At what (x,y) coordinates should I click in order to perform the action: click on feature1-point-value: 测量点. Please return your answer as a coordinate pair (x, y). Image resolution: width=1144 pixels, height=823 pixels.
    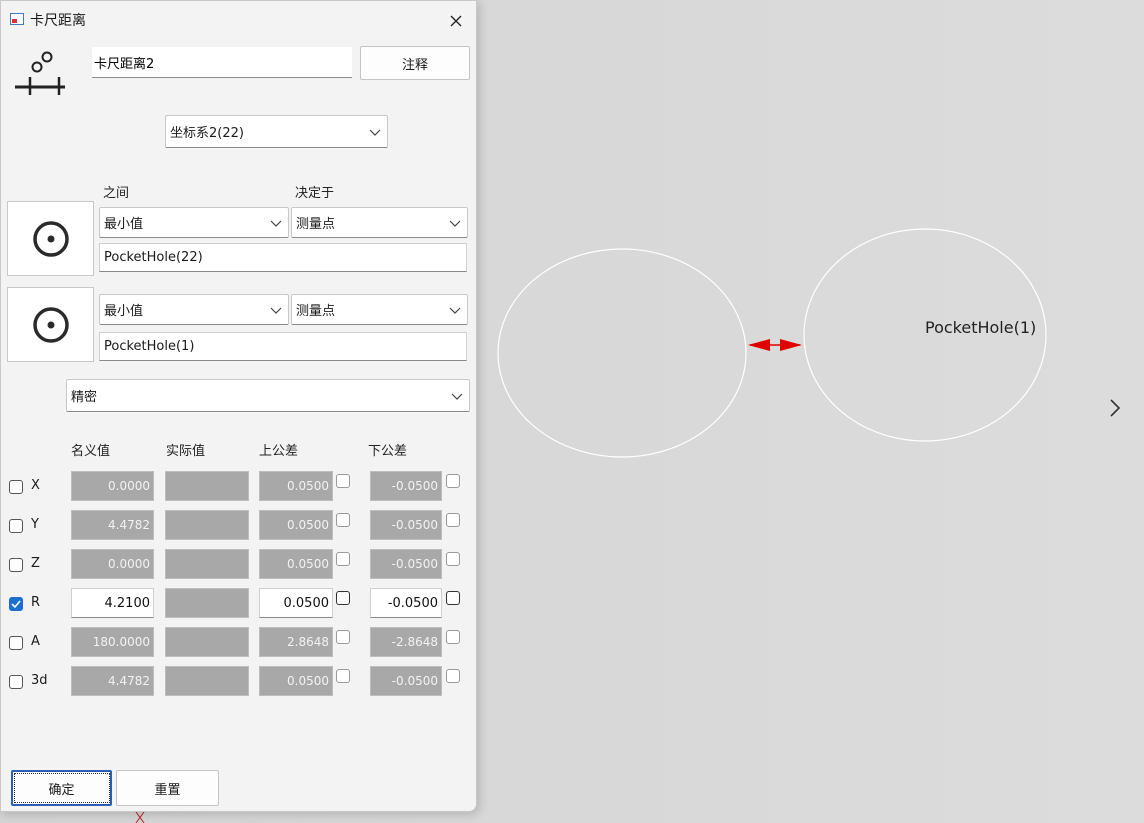
    Looking at the image, I should click on (316, 224).